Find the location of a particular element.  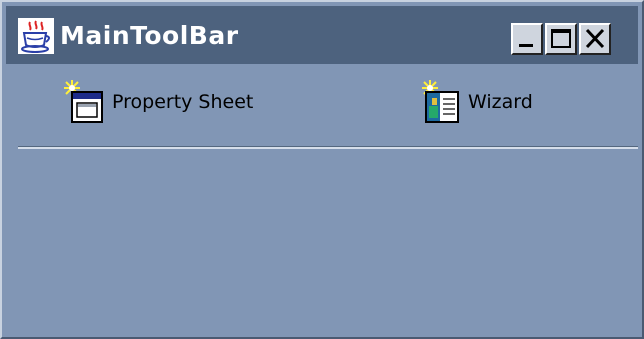

close-button is located at coordinates (595, 39).